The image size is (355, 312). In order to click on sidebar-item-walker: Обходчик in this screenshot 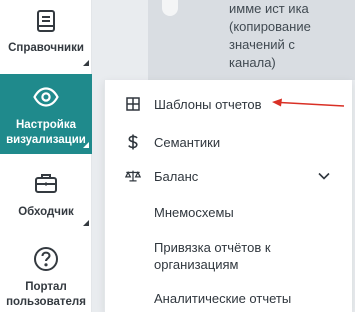, I will do `click(46, 198)`.